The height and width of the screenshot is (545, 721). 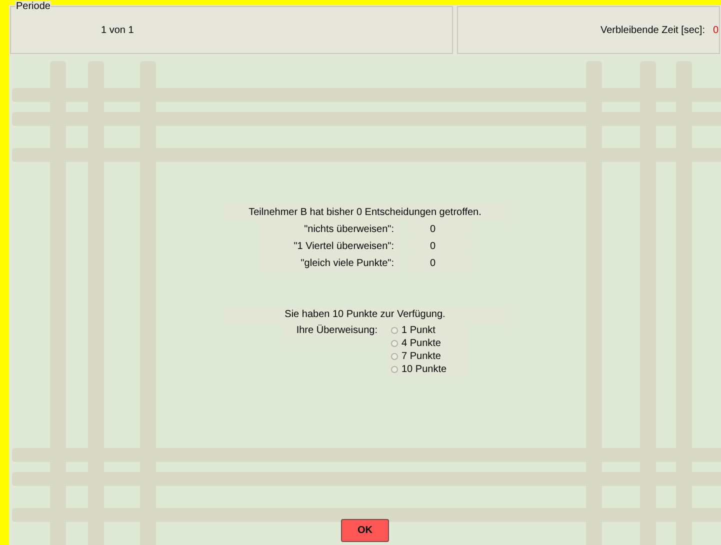 What do you see at coordinates (428, 330) in the screenshot?
I see `transfer-option: 1 Punkt` at bounding box center [428, 330].